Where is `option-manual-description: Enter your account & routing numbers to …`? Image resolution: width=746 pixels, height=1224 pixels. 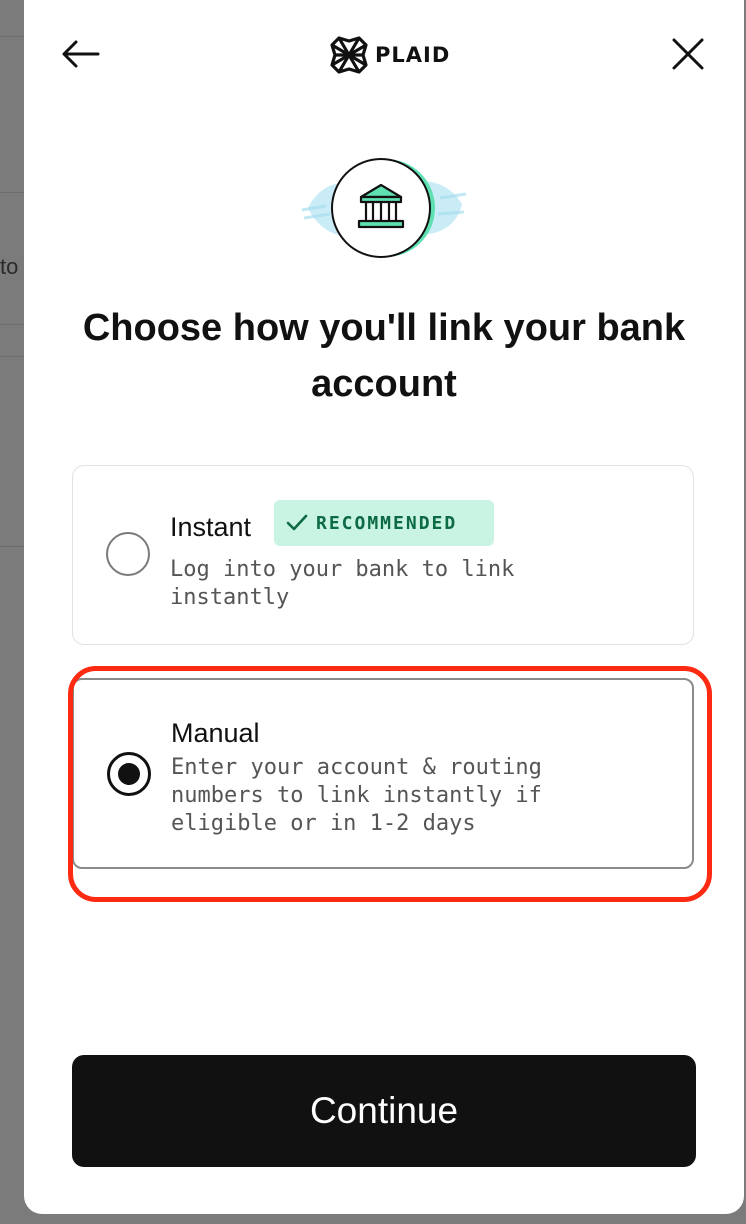
option-manual-description: Enter your account & routing numbers to … is located at coordinates (363, 795).